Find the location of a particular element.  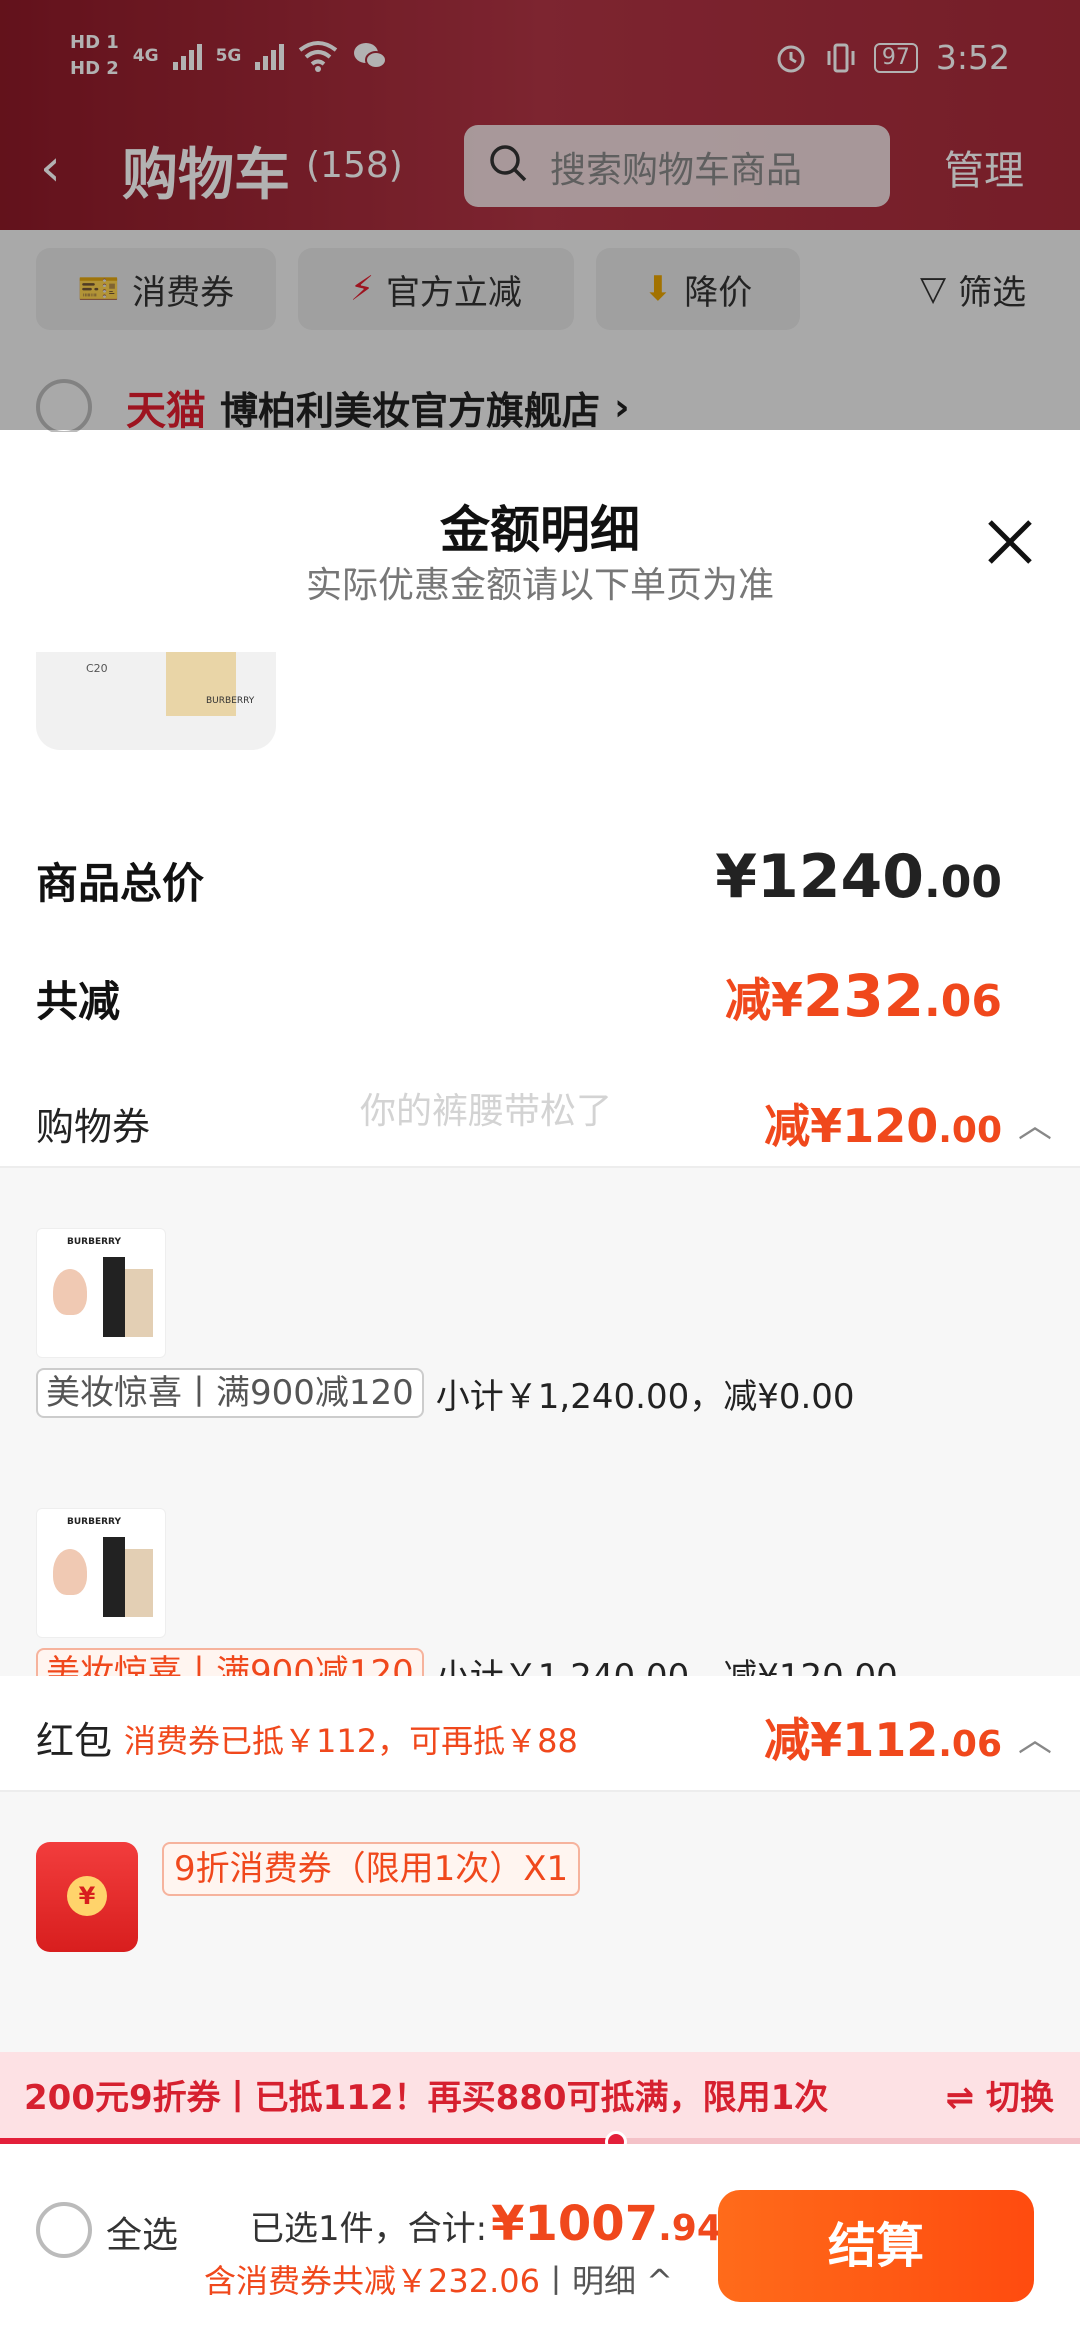

discount-dec: .06 is located at coordinates (963, 1001).